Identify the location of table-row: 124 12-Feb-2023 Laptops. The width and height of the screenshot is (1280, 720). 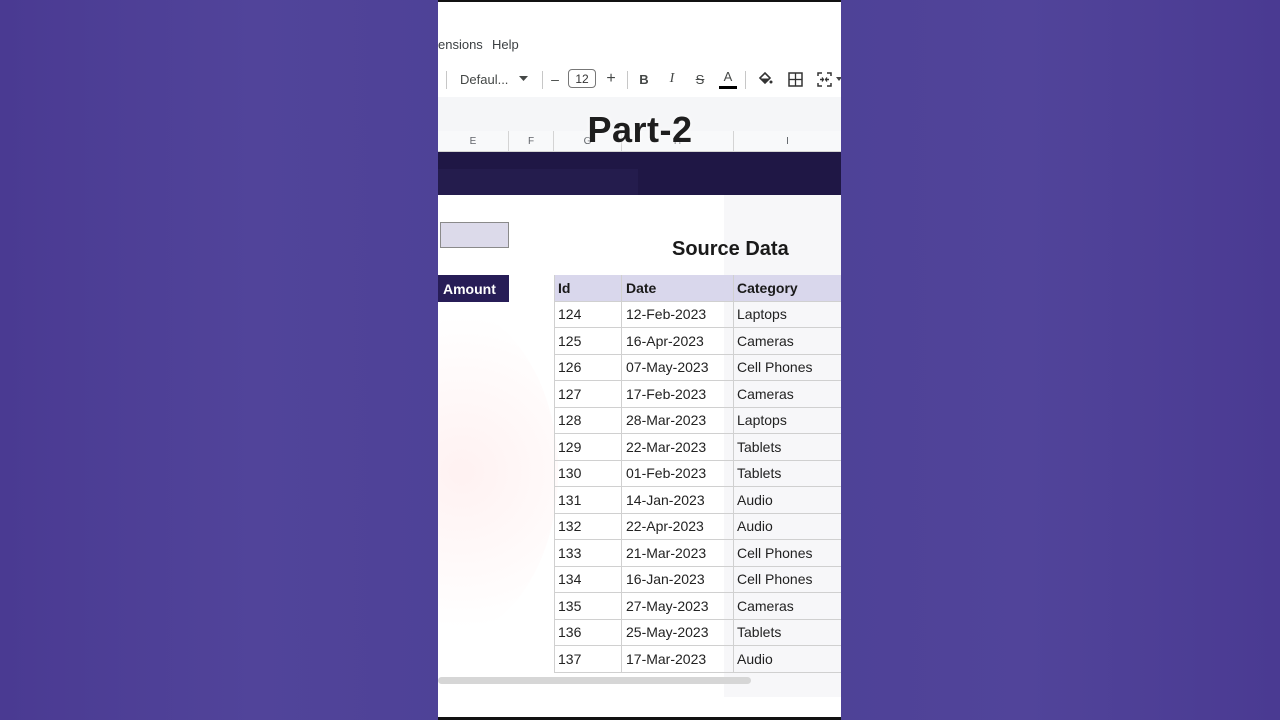
(697, 314).